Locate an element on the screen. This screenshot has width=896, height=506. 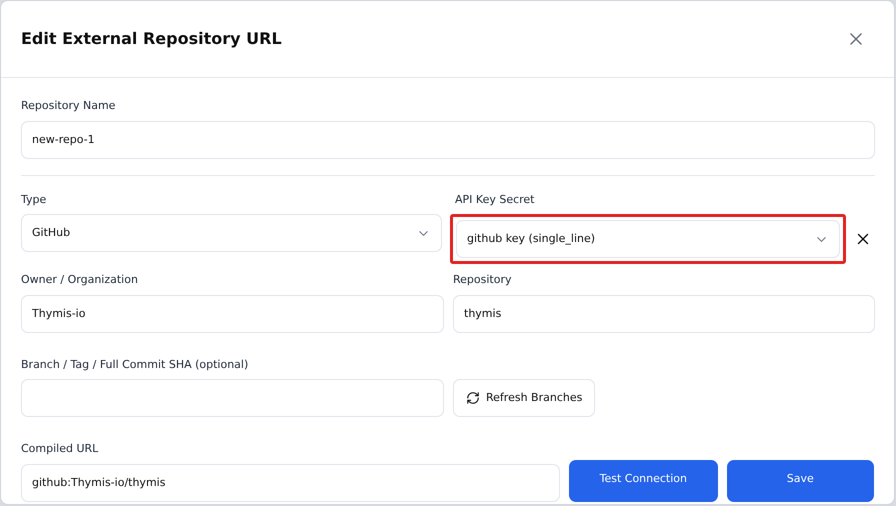
text-field: thymis is located at coordinates (664, 313).